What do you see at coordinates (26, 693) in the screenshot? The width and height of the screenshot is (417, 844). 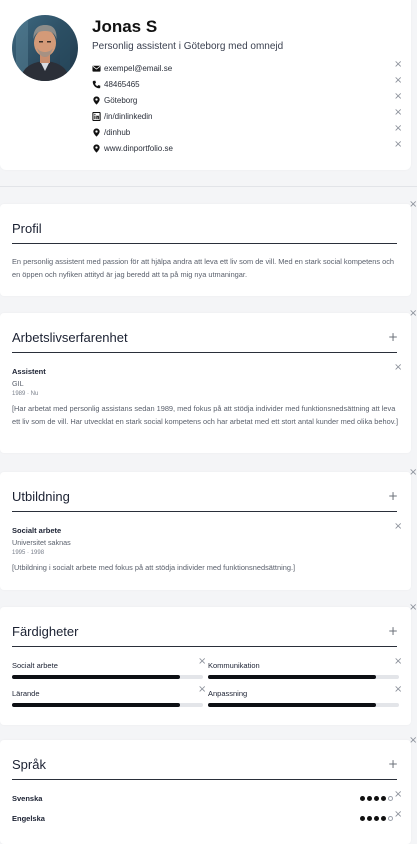 I see `skill-label: Lärande` at bounding box center [26, 693].